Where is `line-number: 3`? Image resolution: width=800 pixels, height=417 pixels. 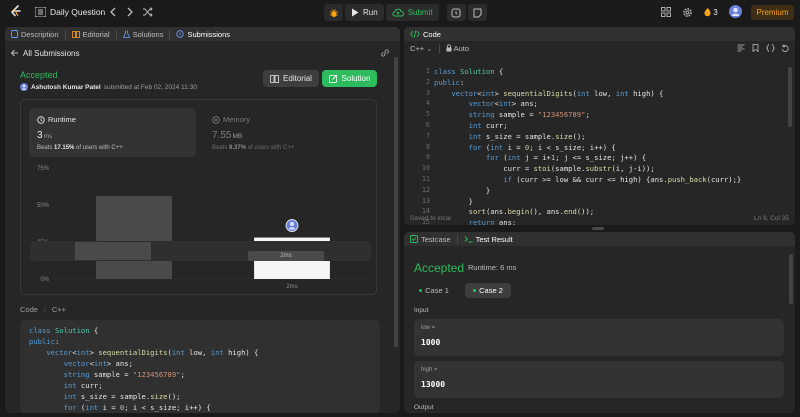
line-number: 3 is located at coordinates (427, 92).